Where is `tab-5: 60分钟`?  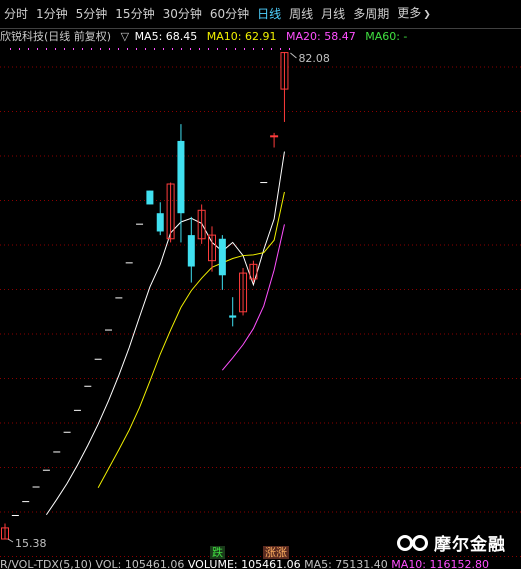
tab-5: 60分钟 is located at coordinates (229, 14).